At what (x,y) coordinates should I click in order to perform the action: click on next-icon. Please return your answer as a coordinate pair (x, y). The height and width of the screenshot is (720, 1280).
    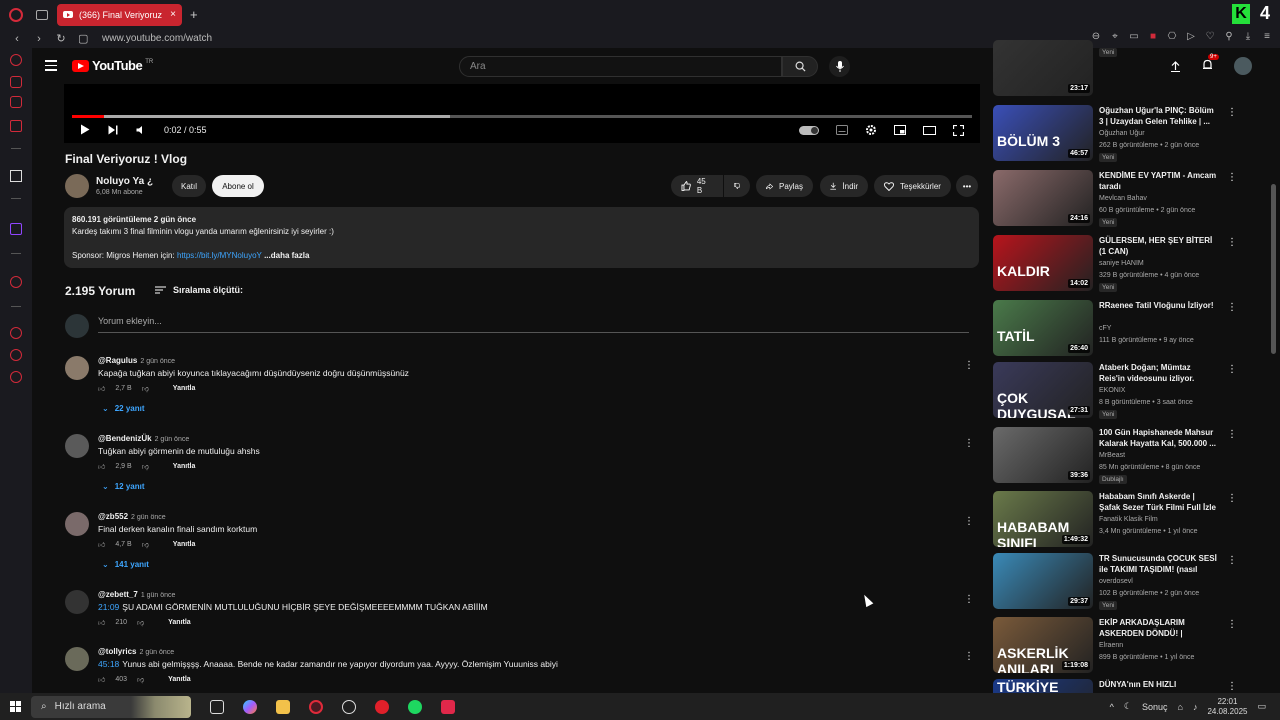
    Looking at the image, I should click on (113, 130).